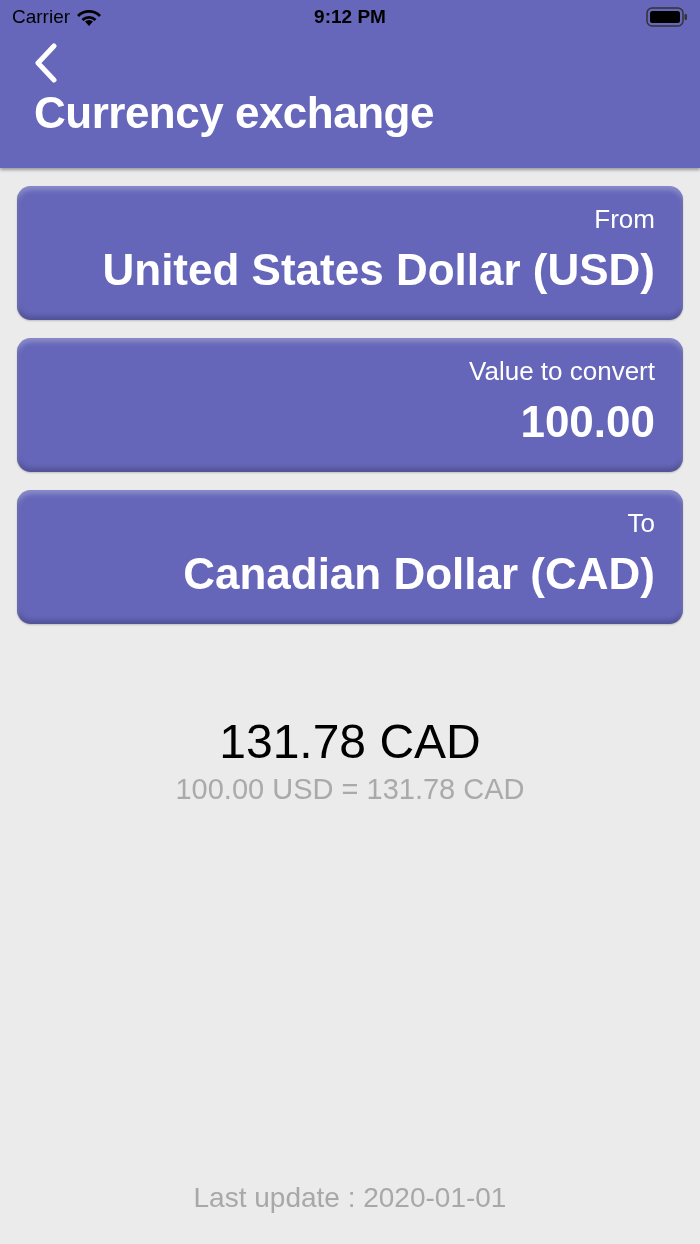 Image resolution: width=700 pixels, height=1244 pixels. Describe the element at coordinates (350, 741) in the screenshot. I see `converted-amount: 131.78 CAD` at that location.